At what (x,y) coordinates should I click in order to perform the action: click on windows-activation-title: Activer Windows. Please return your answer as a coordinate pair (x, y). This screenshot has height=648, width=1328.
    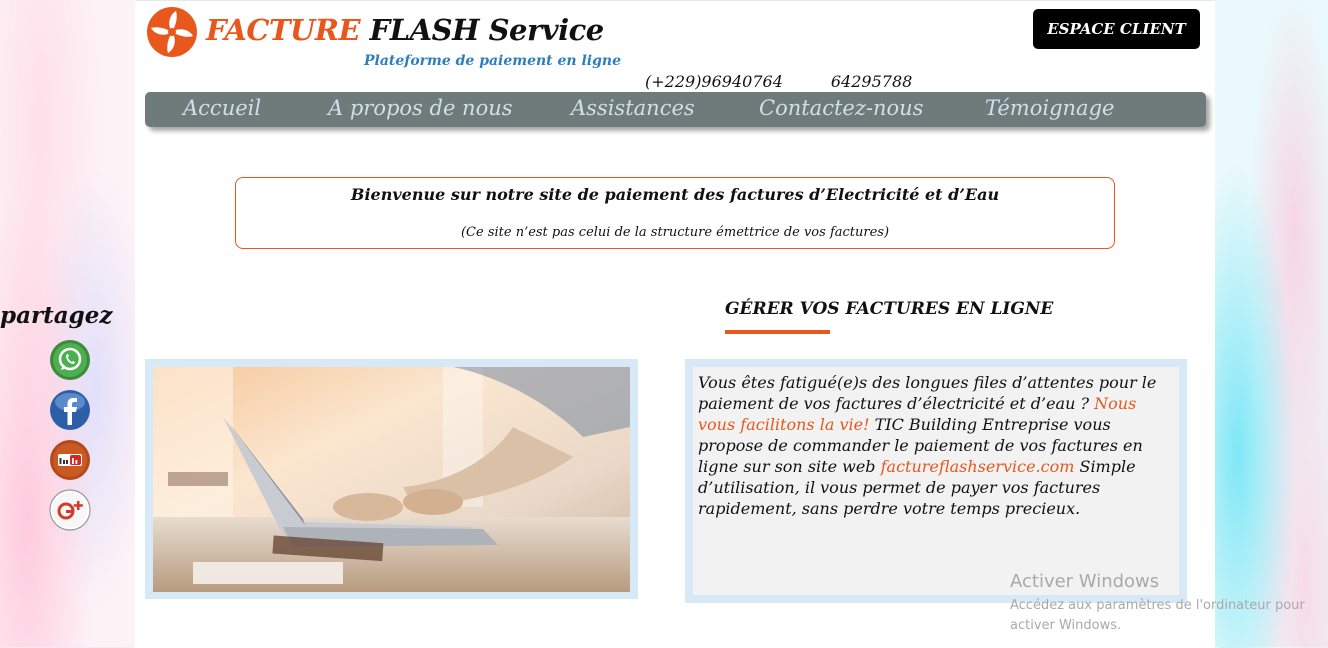
    Looking at the image, I should click on (1085, 581).